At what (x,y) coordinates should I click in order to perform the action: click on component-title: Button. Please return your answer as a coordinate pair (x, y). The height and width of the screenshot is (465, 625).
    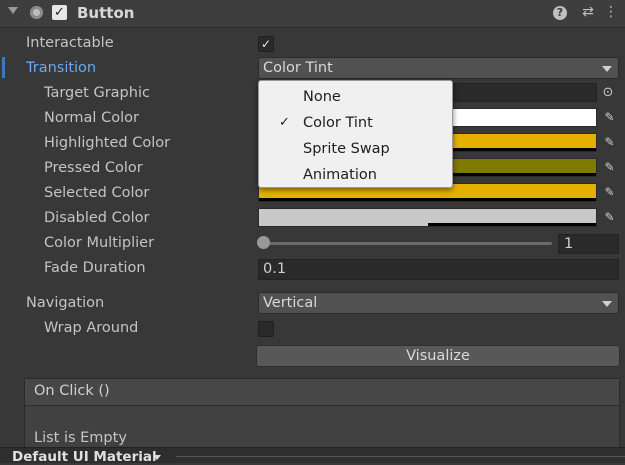
    Looking at the image, I should click on (106, 13).